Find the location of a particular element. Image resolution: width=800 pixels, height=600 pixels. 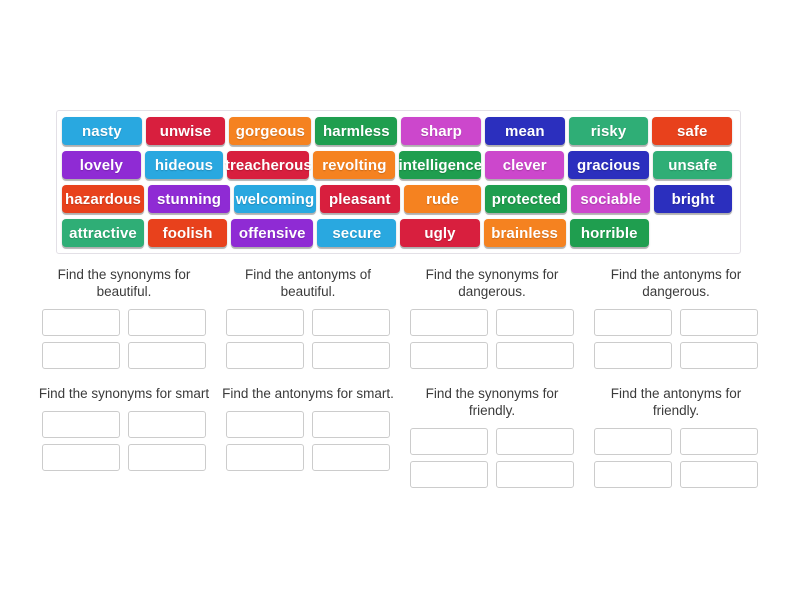

word-tile: sharp is located at coordinates (441, 131).